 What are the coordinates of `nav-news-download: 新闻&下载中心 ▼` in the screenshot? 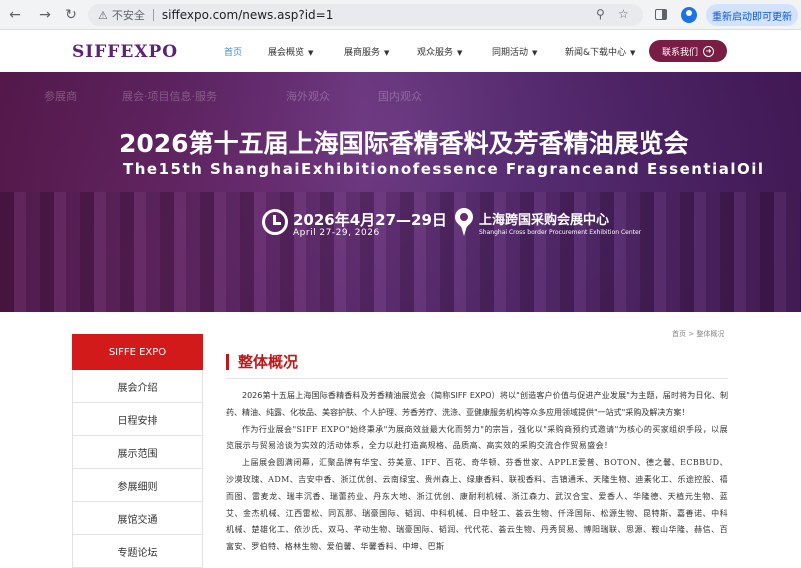 It's located at (600, 51).